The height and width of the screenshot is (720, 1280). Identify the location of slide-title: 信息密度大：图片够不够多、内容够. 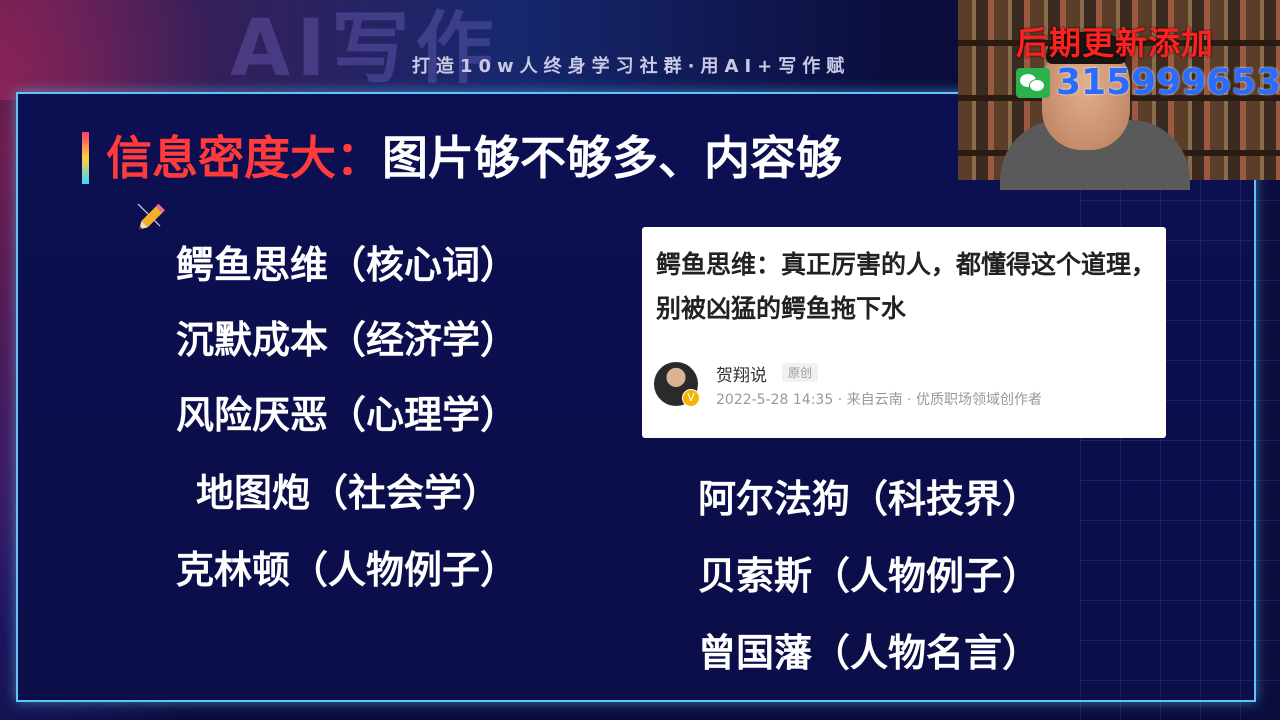
(474, 158).